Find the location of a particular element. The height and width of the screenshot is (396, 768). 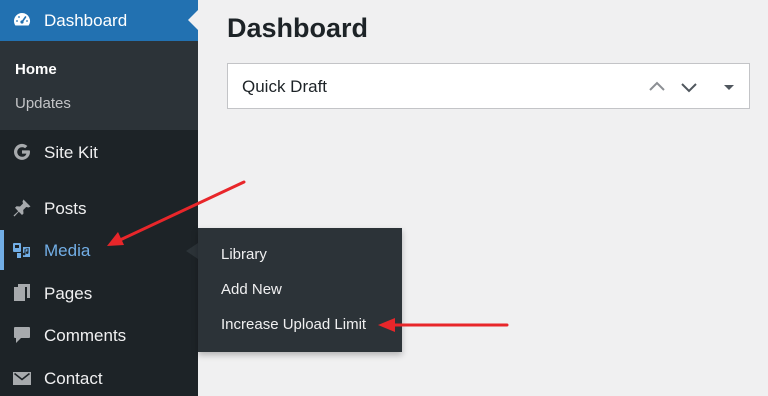

flyout-pointer is located at coordinates (192, 251).